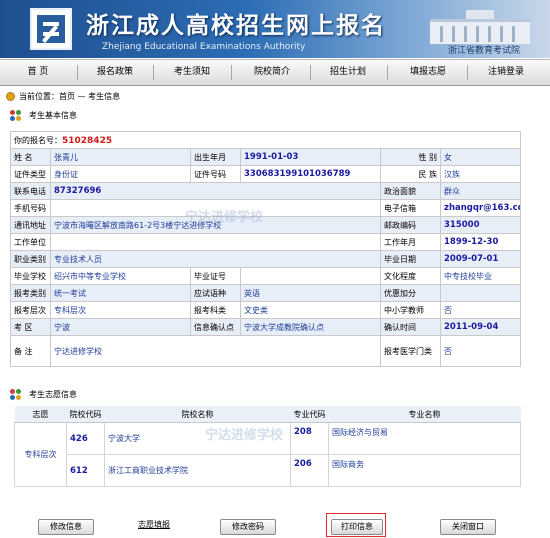 This screenshot has width=550, height=538. What do you see at coordinates (236, 25) in the screenshot?
I see `site-title: 浙江成人高校招生网上报名` at bounding box center [236, 25].